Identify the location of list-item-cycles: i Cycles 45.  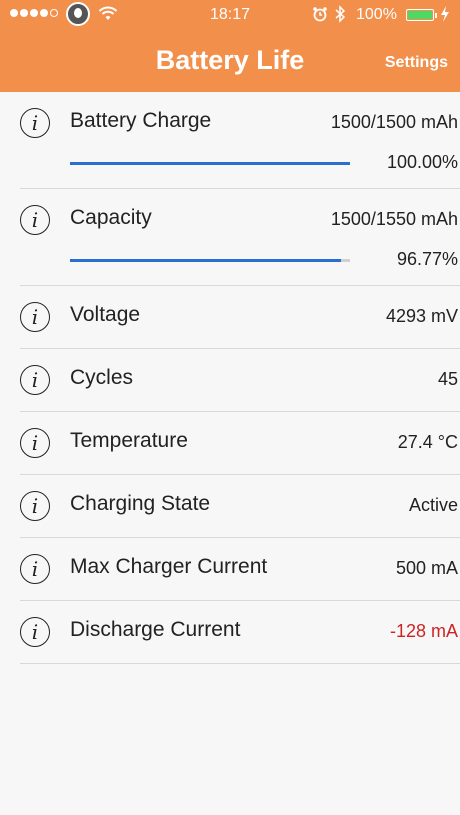
(240, 380).